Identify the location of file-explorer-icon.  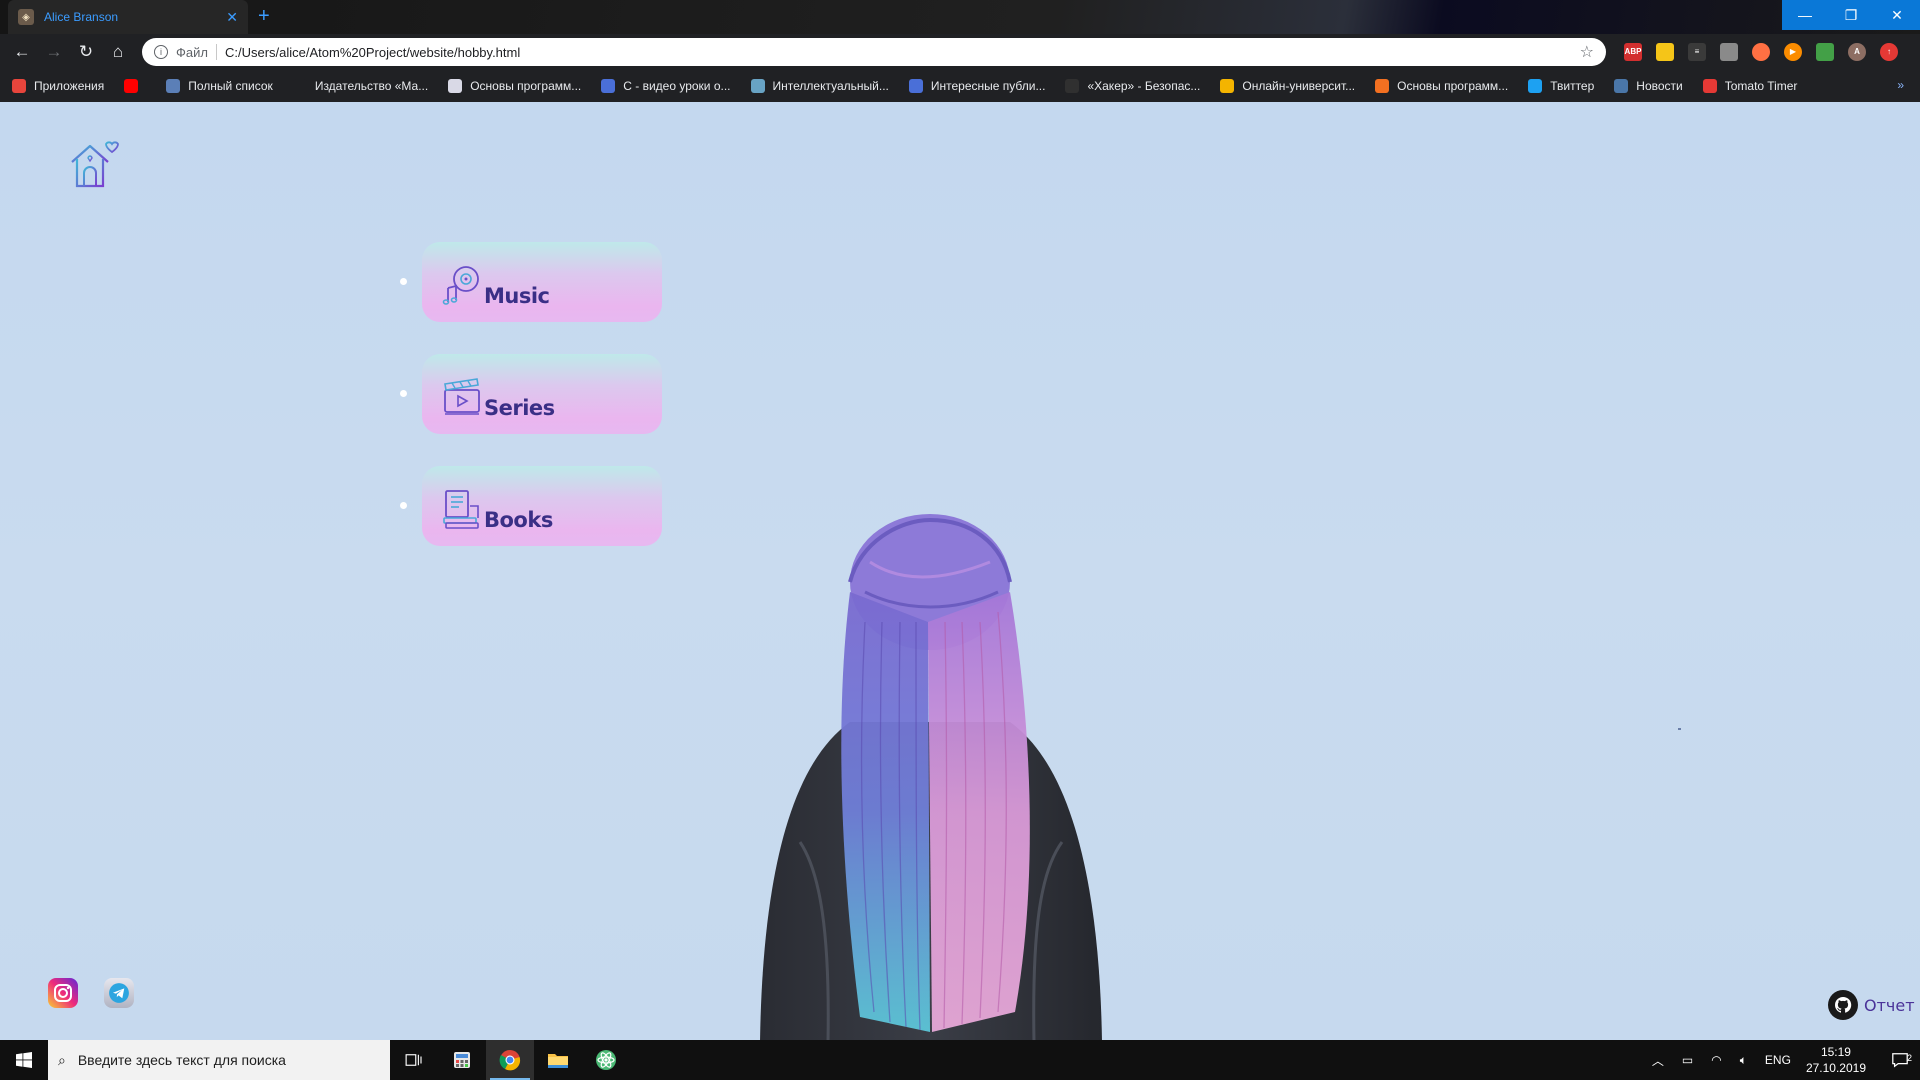
(558, 1060).